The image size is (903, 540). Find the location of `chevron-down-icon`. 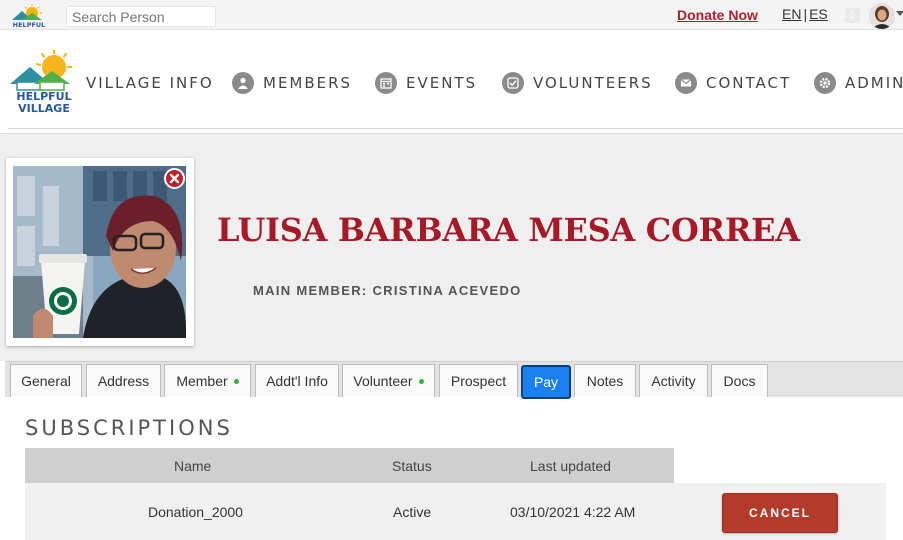

chevron-down-icon is located at coordinates (899, 13).